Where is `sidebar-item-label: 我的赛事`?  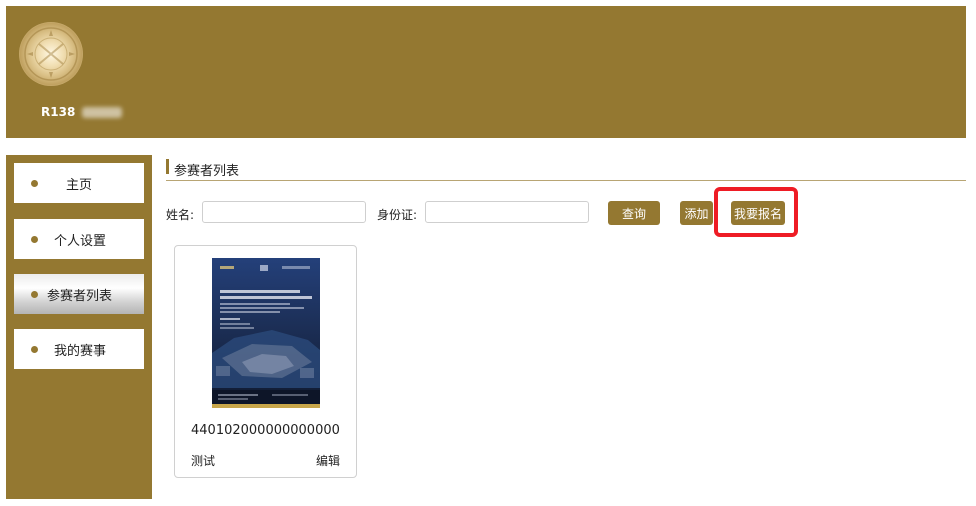
sidebar-item-label: 我的赛事 is located at coordinates (80, 351).